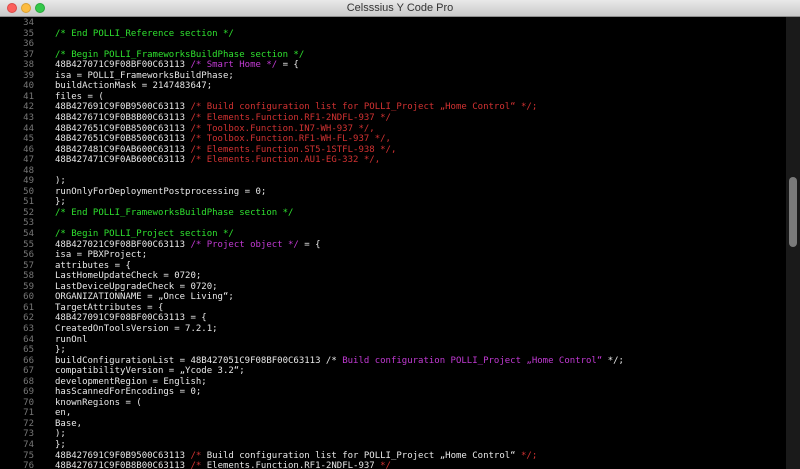  I want to click on line-number: 62, so click(28, 318).